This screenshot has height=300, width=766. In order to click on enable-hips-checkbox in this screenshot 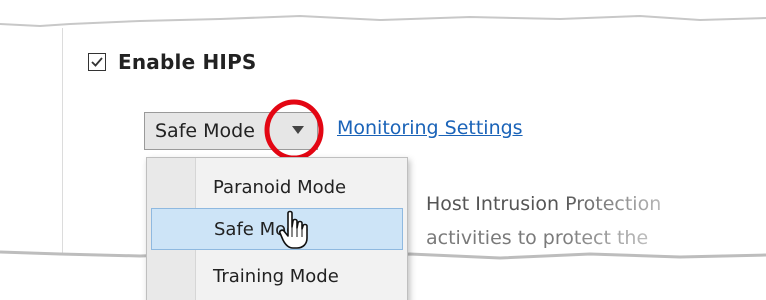, I will do `click(97, 62)`.